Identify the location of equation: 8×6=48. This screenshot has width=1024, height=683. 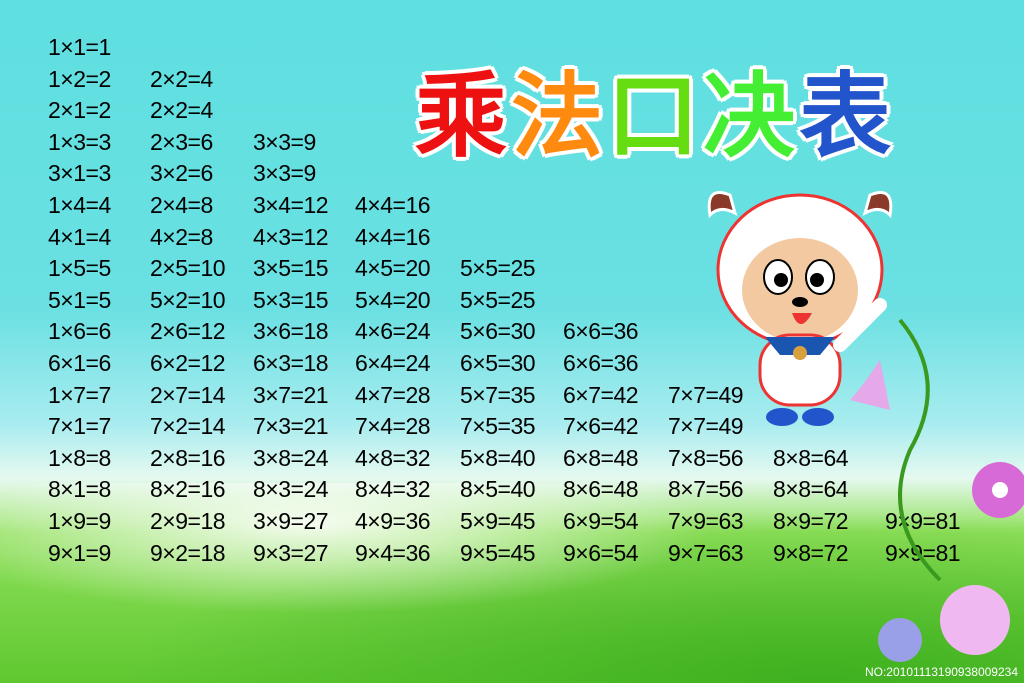
(601, 489).